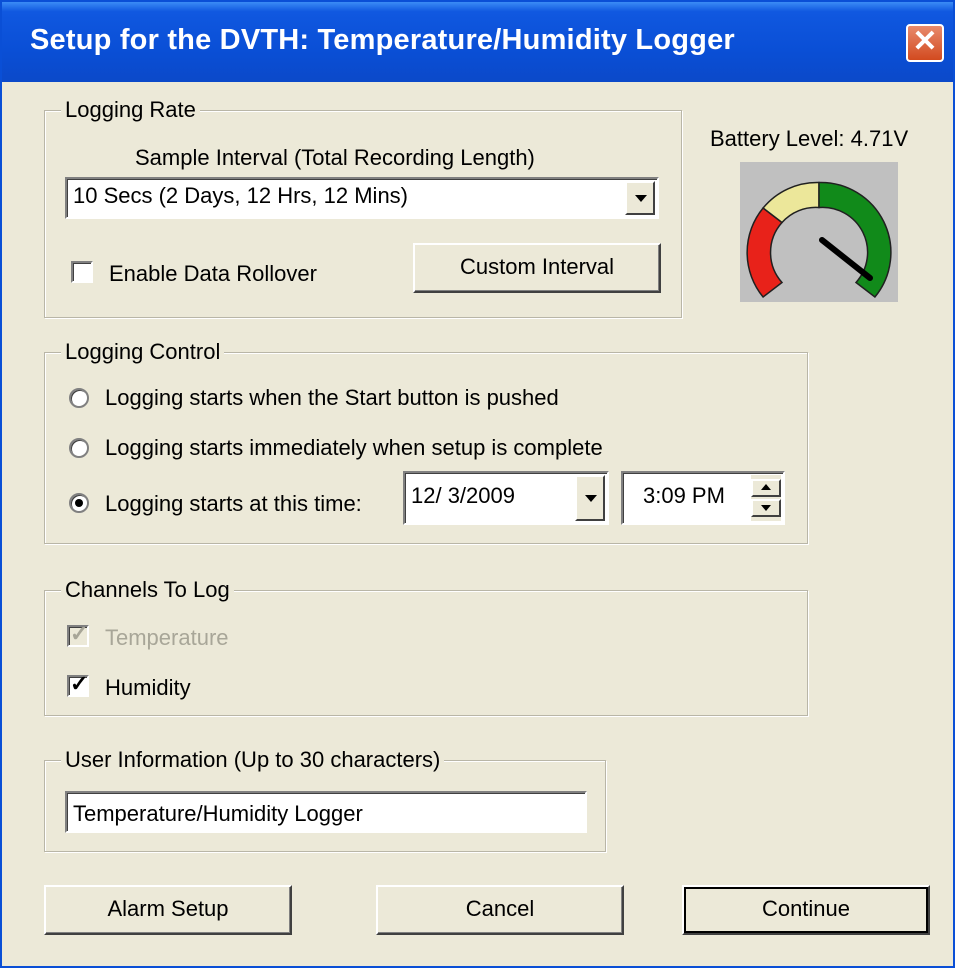 The image size is (959, 972). I want to click on date-dropdown-button, so click(590, 498).